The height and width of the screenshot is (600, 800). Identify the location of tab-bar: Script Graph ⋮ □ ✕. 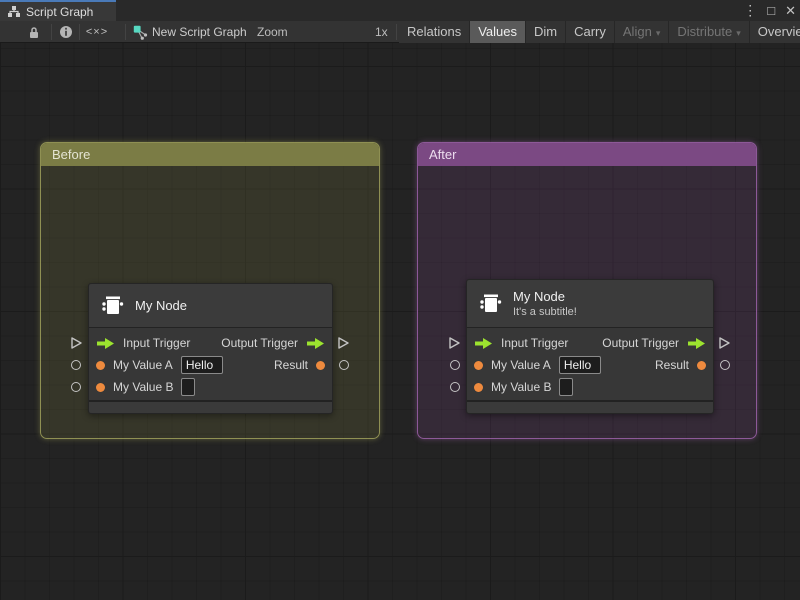
(400, 10).